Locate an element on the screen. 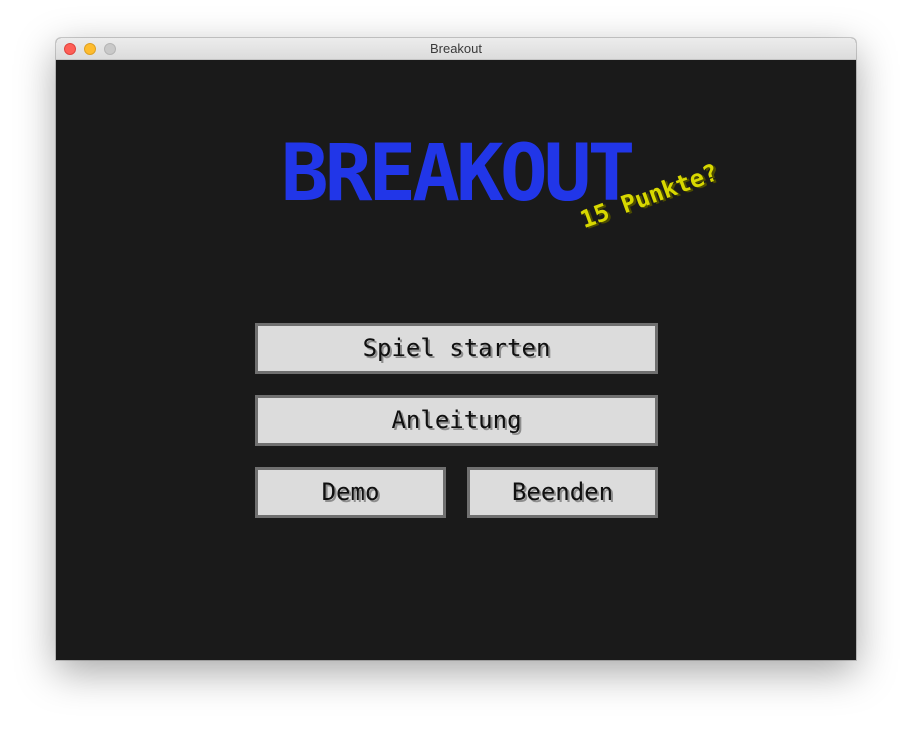 Image resolution: width=912 pixels, height=734 pixels. window-title: Breakout is located at coordinates (456, 48).